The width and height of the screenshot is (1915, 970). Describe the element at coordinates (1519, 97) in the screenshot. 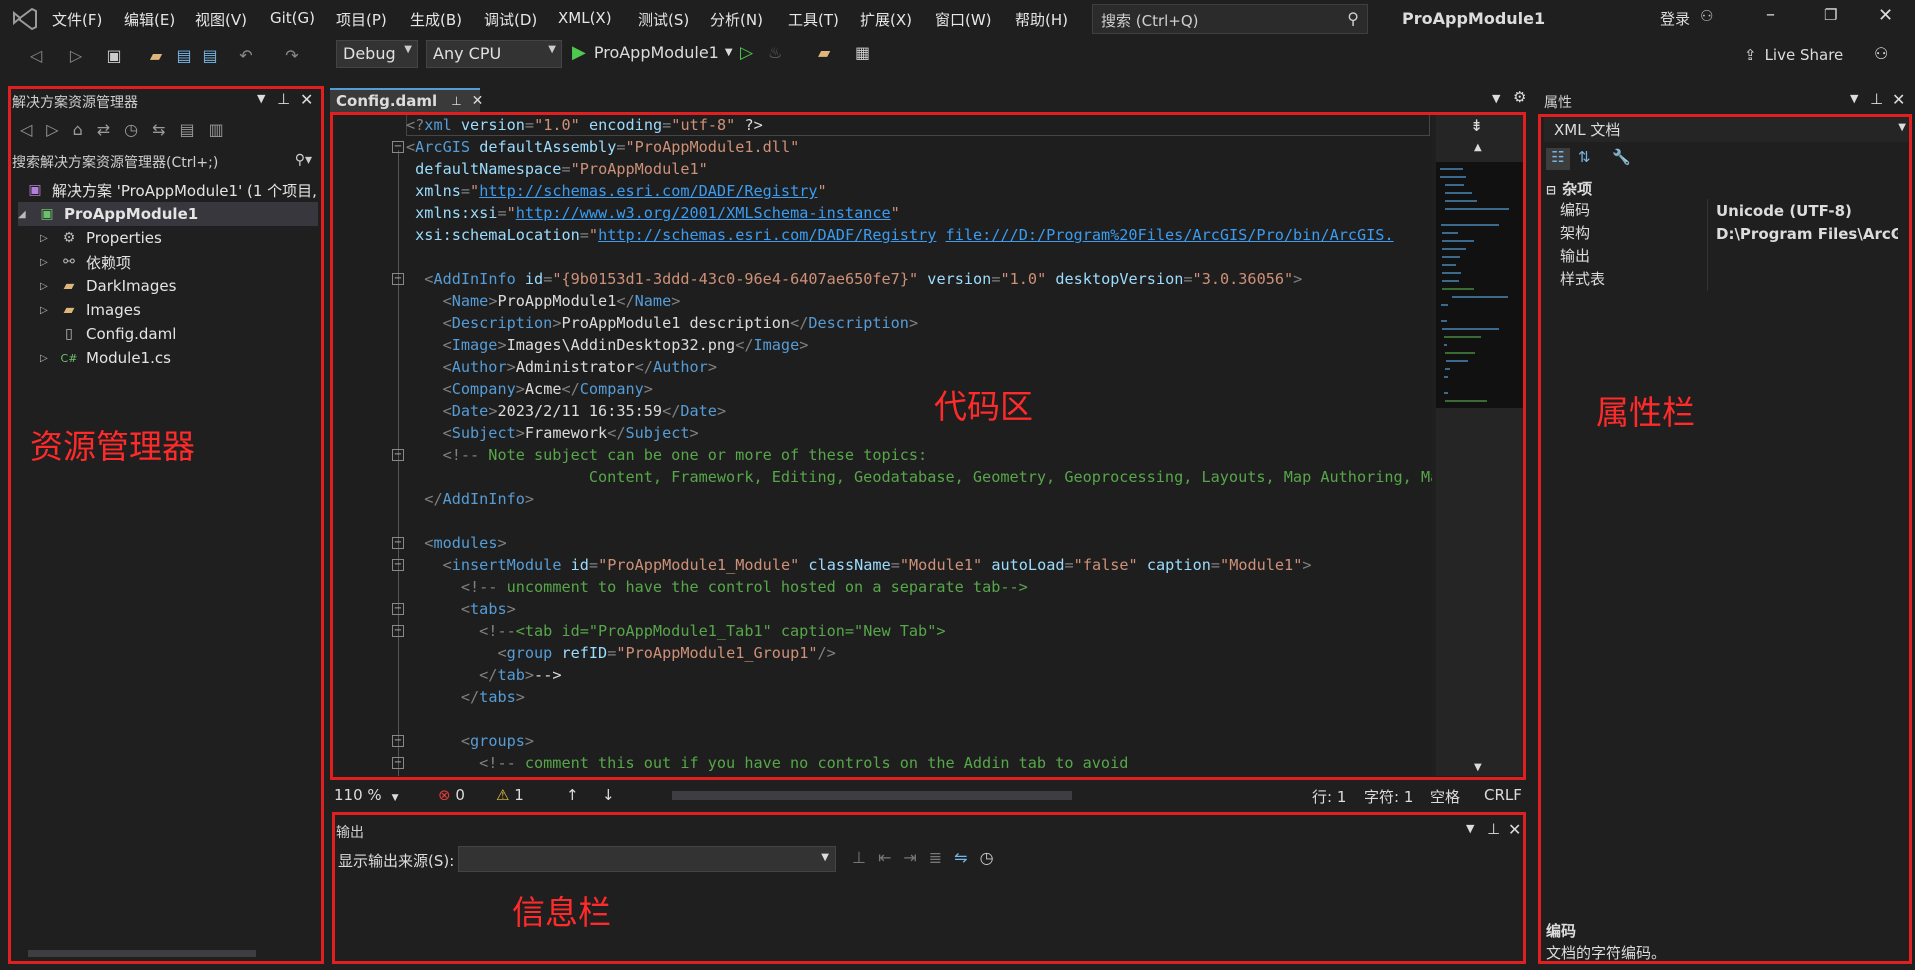

I see `gear-icon: ⚙` at that location.